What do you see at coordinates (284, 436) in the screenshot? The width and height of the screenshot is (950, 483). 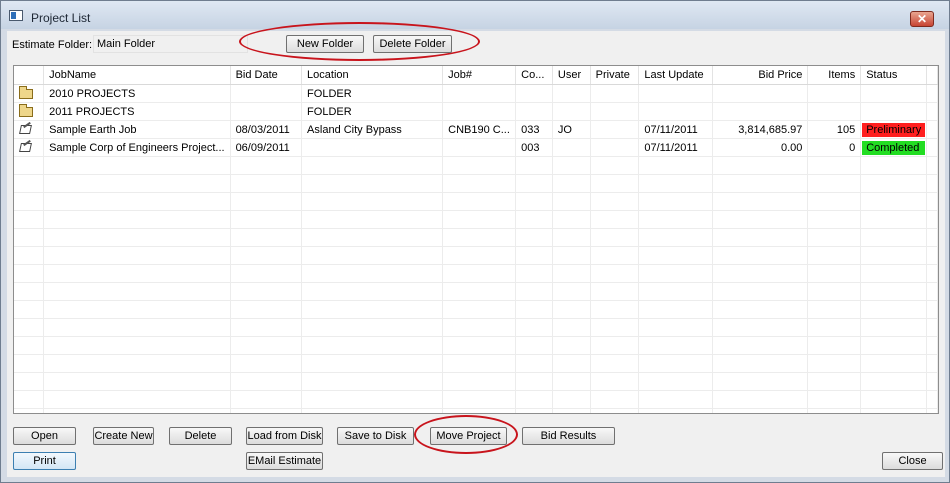 I see `load-from-disk-button: Load from Disk` at bounding box center [284, 436].